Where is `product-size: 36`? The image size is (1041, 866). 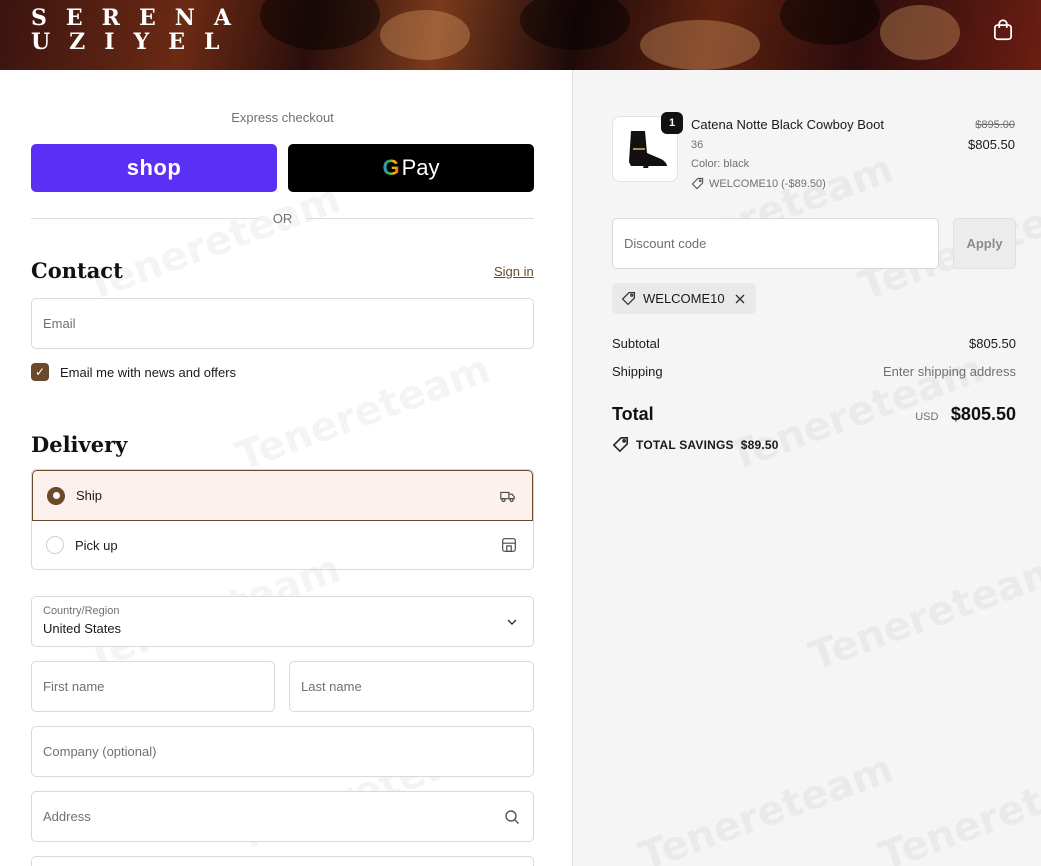
product-size: 36 is located at coordinates (697, 145).